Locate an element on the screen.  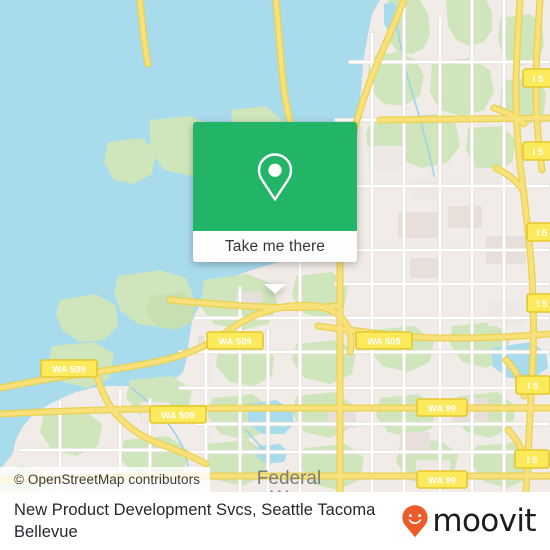
attribution-text: © OpenStreetMap contributors is located at coordinates (107, 479).